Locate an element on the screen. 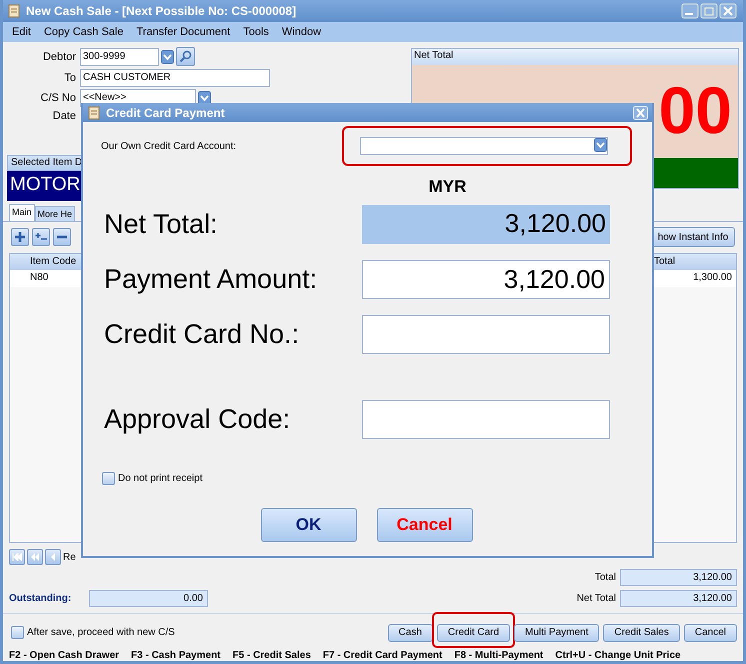 The width and height of the screenshot is (746, 664). input-field: 3,120.00 is located at coordinates (486, 279).